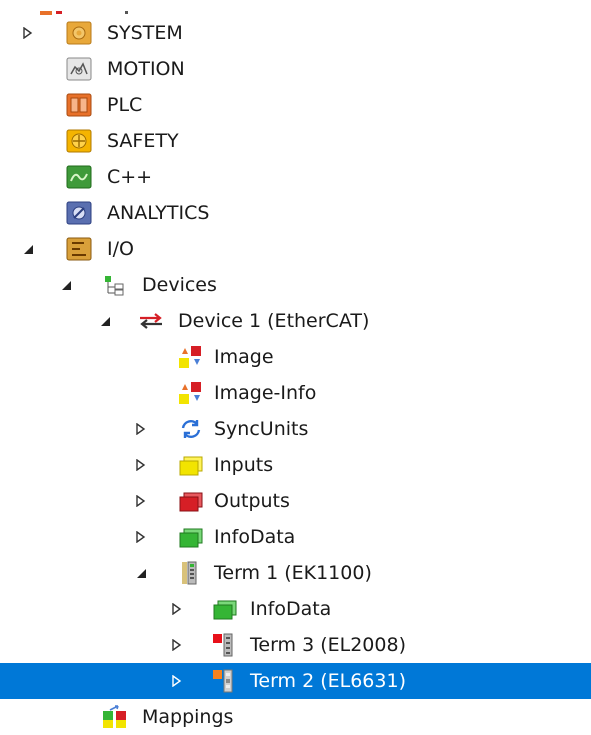 The width and height of the screenshot is (591, 735). Describe the element at coordinates (295, 105) in the screenshot. I see `tree-item-plc: PLC` at that location.